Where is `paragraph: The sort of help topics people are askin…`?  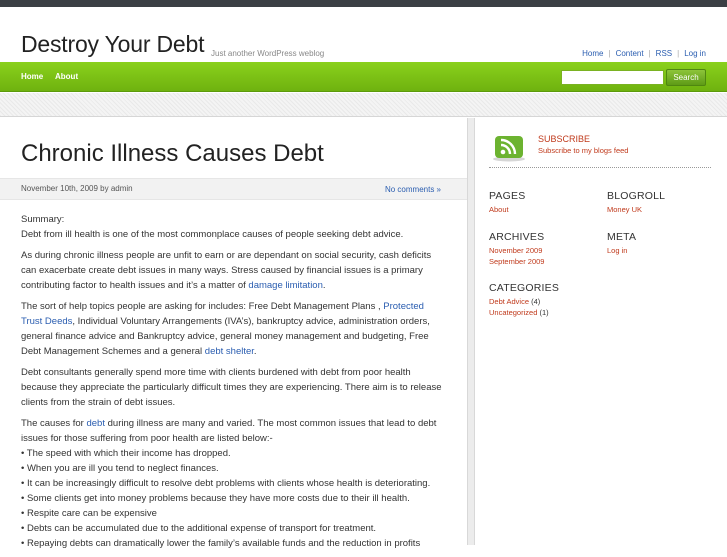
paragraph: The sort of help topics people are askin… is located at coordinates (233, 329).